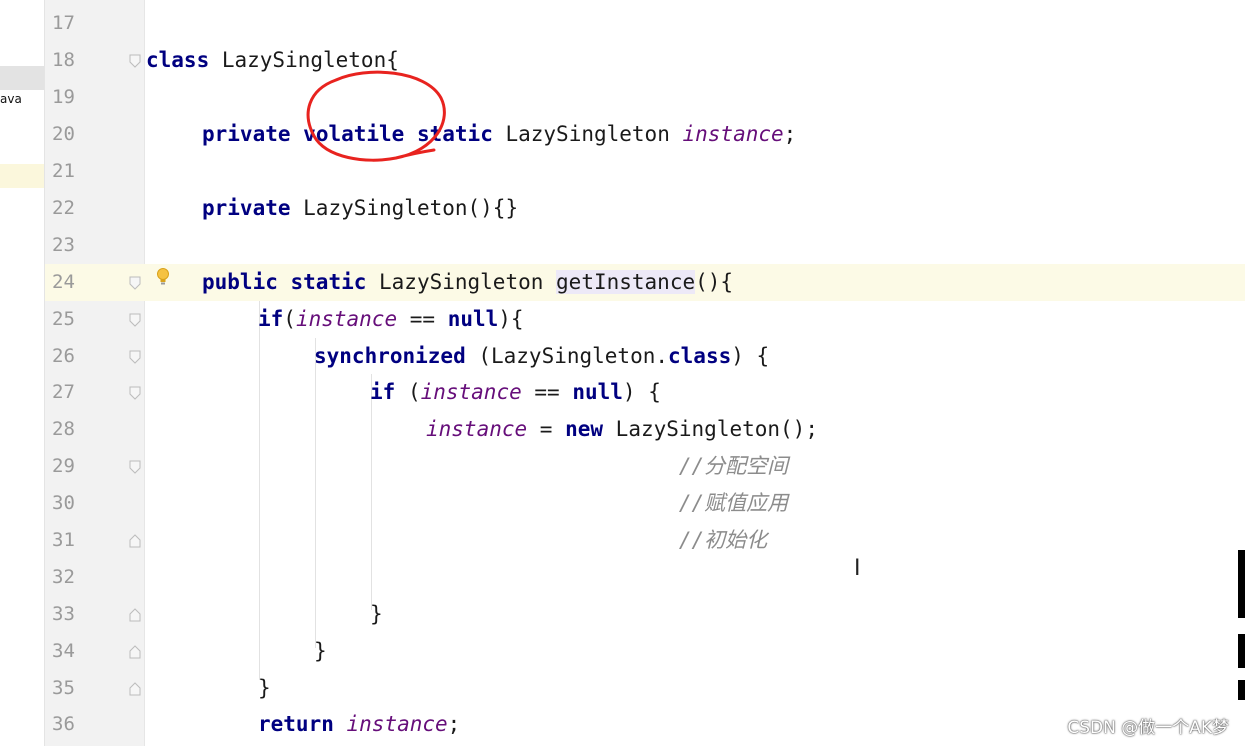 This screenshot has width=1245, height=746. What do you see at coordinates (622, 171) in the screenshot?
I see `code-line: 21` at bounding box center [622, 171].